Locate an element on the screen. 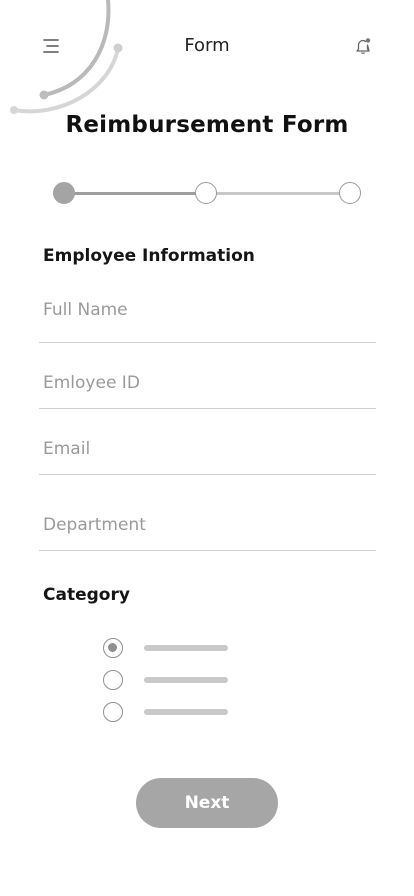  full-name-field is located at coordinates (207, 319).